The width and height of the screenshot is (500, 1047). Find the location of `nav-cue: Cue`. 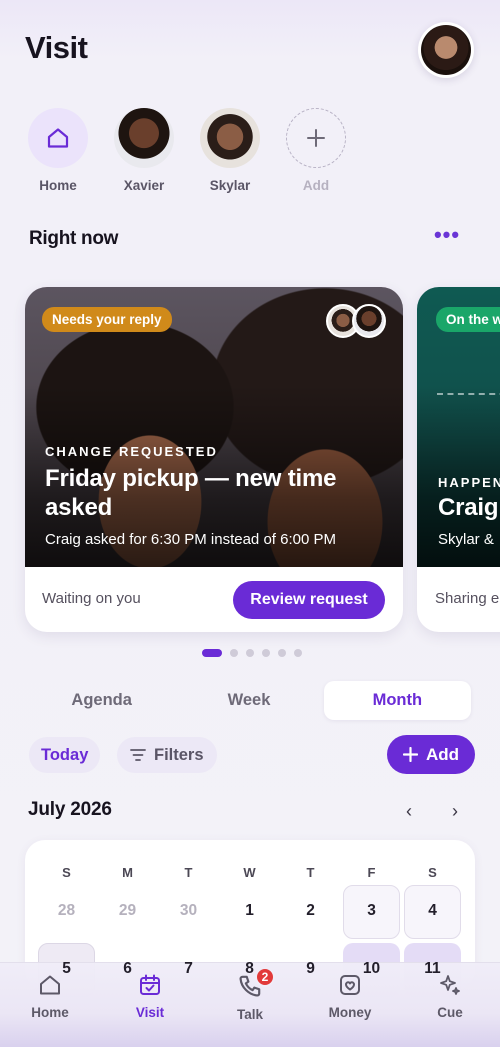

nav-cue: Cue is located at coordinates (450, 1005).